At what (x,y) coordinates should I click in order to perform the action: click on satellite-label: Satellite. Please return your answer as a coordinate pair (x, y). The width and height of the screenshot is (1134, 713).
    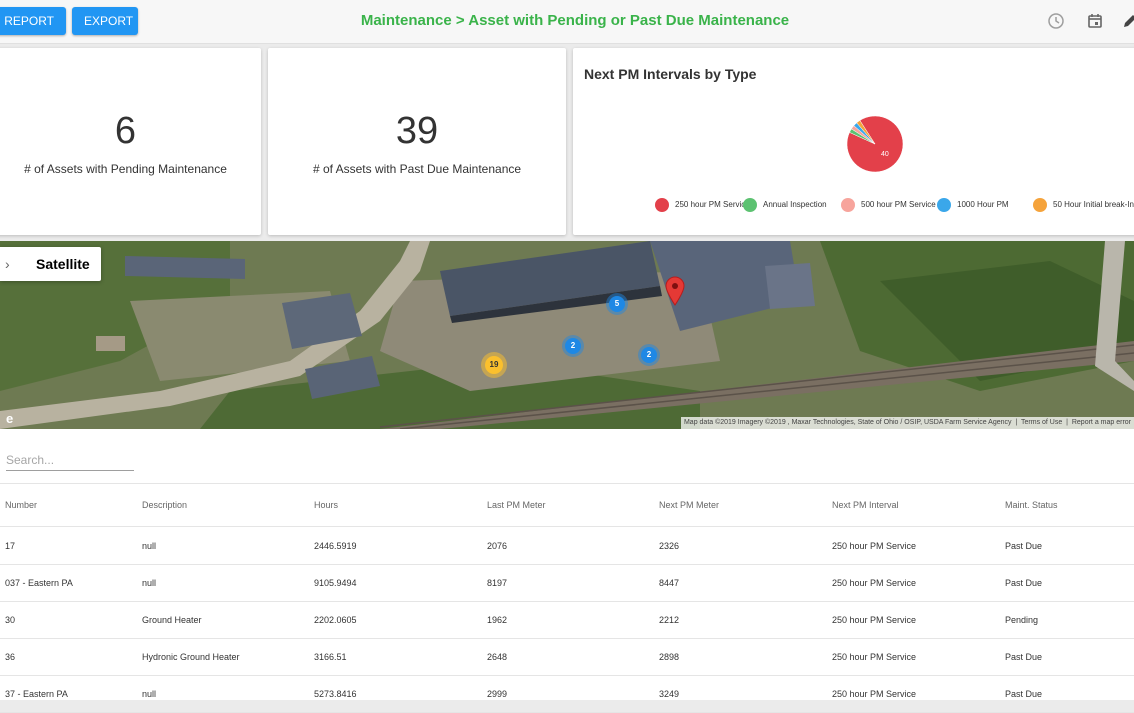
    Looking at the image, I should click on (63, 264).